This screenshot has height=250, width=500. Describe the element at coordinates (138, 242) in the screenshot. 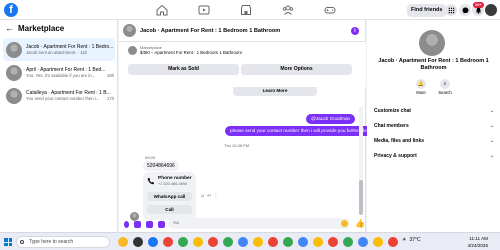

I see `task-view-icon` at that location.